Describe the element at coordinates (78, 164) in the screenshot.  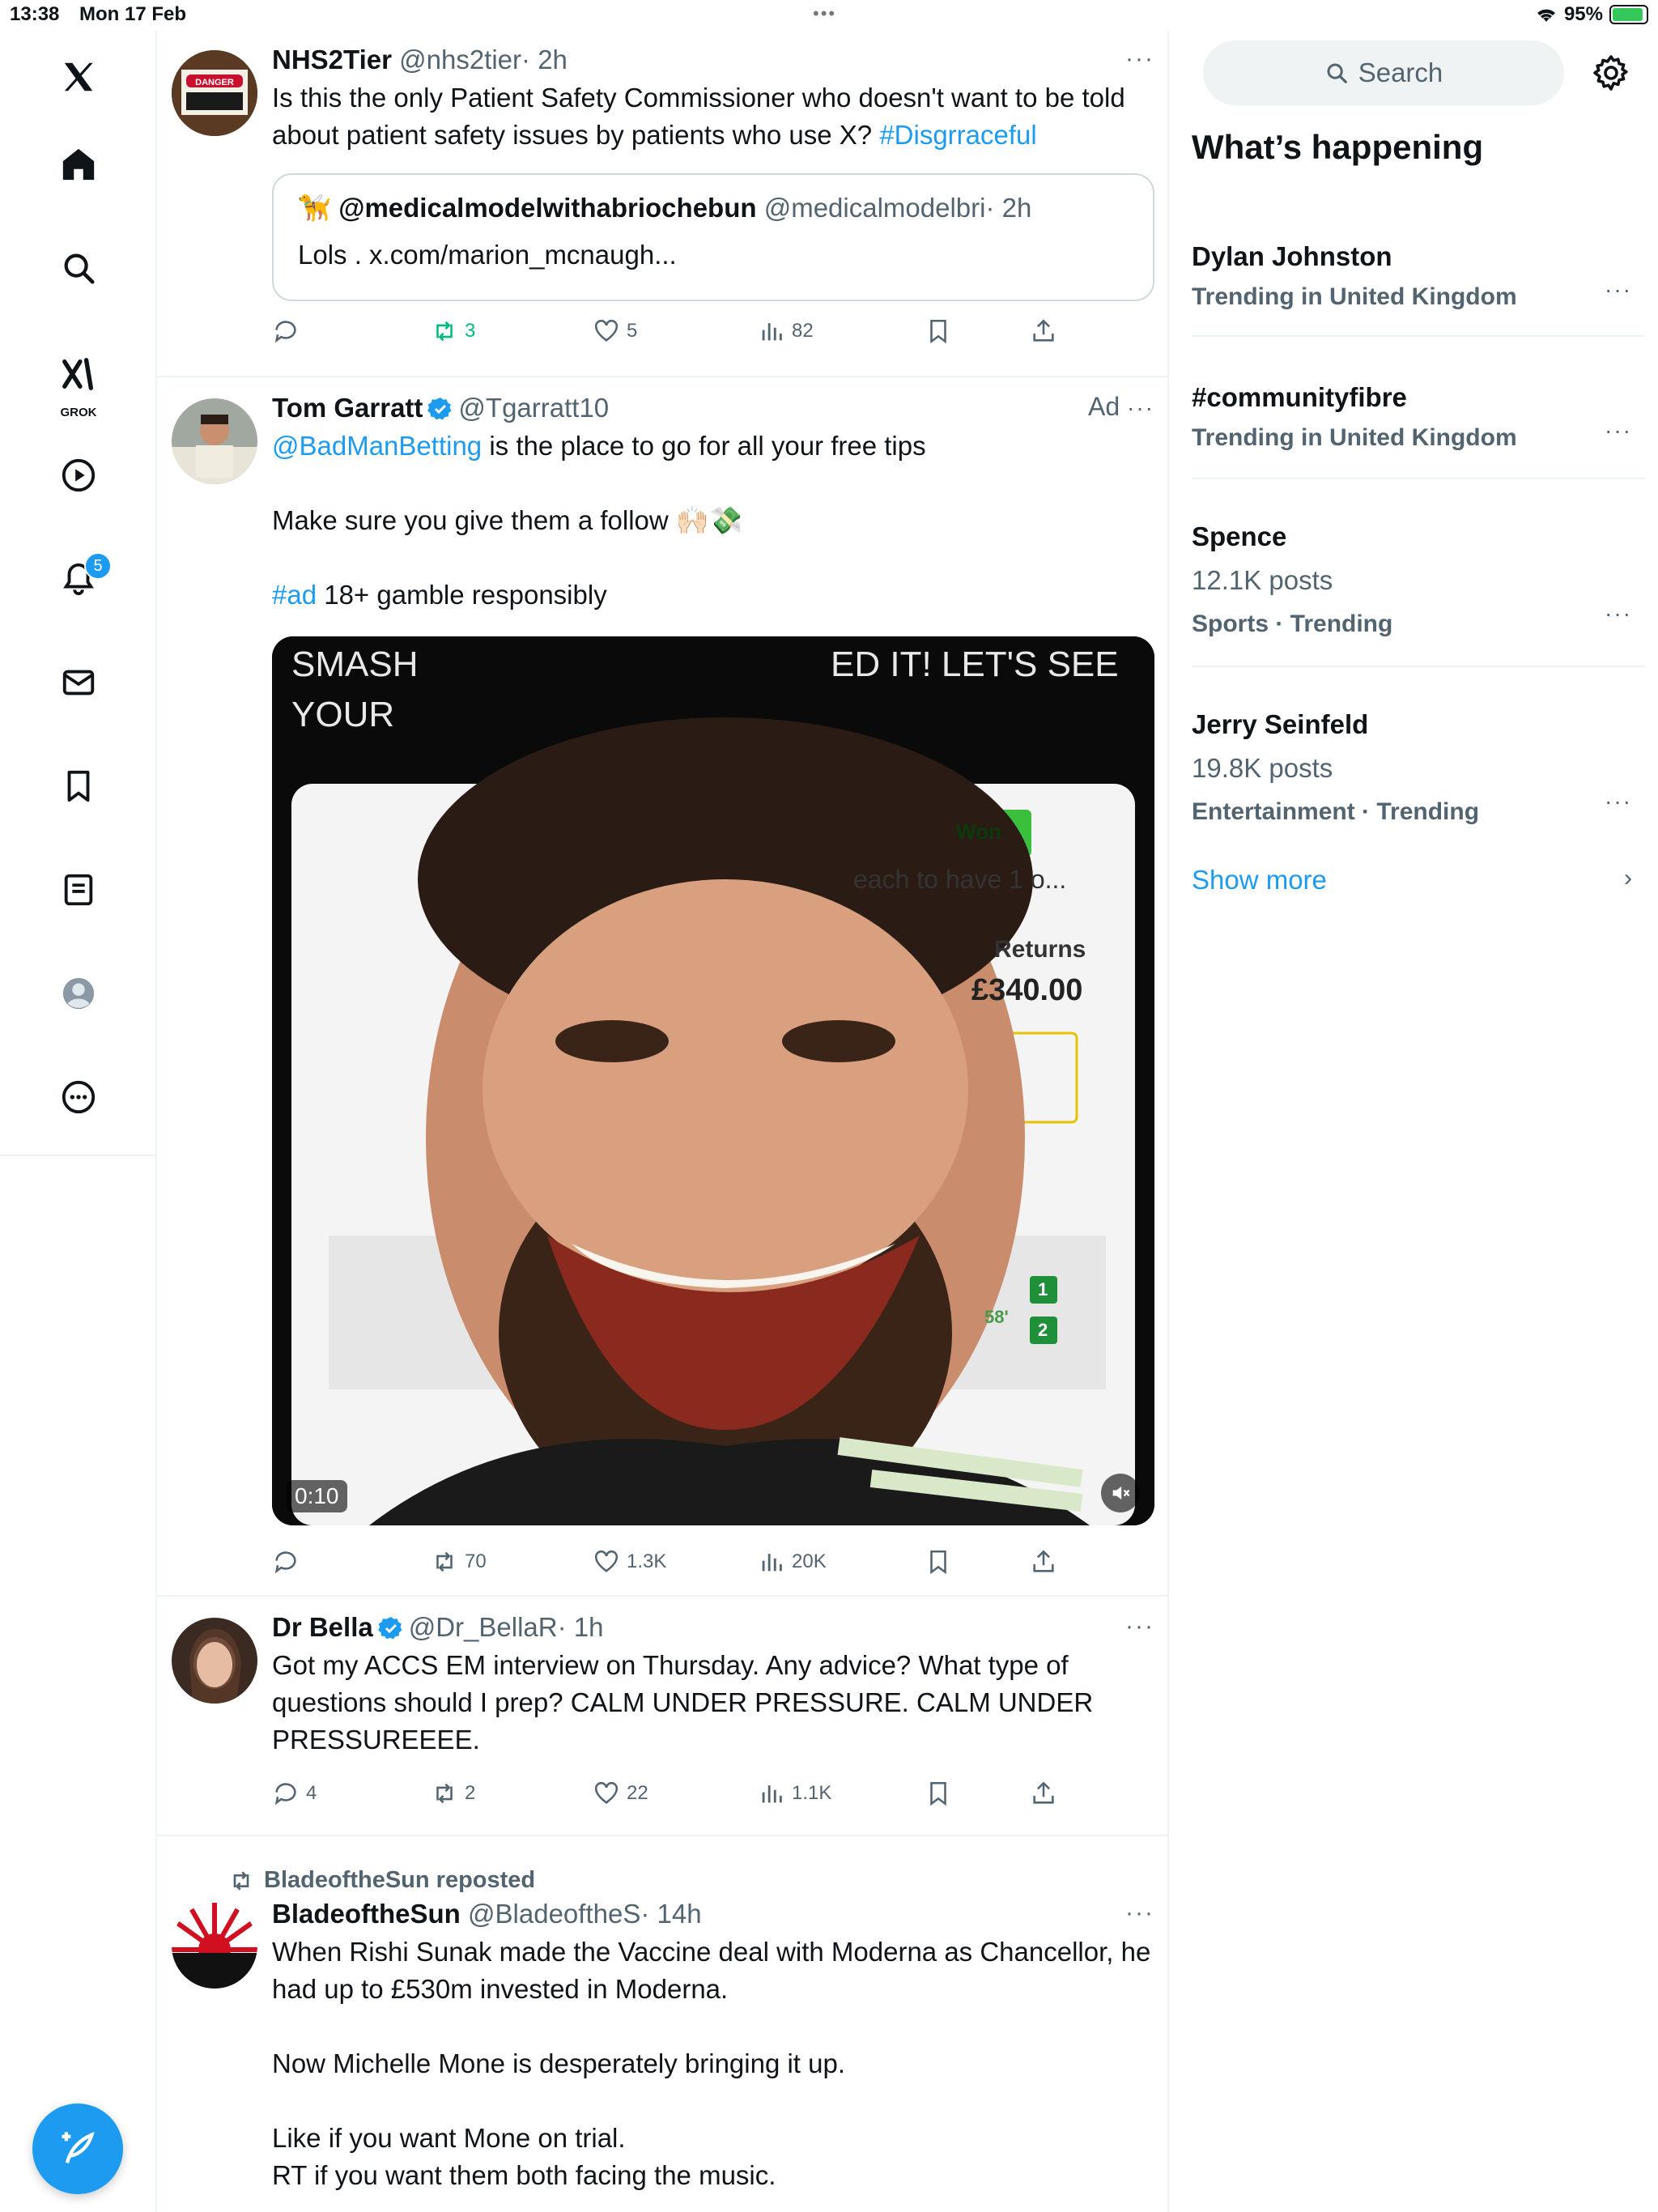
I see `home-icon` at that location.